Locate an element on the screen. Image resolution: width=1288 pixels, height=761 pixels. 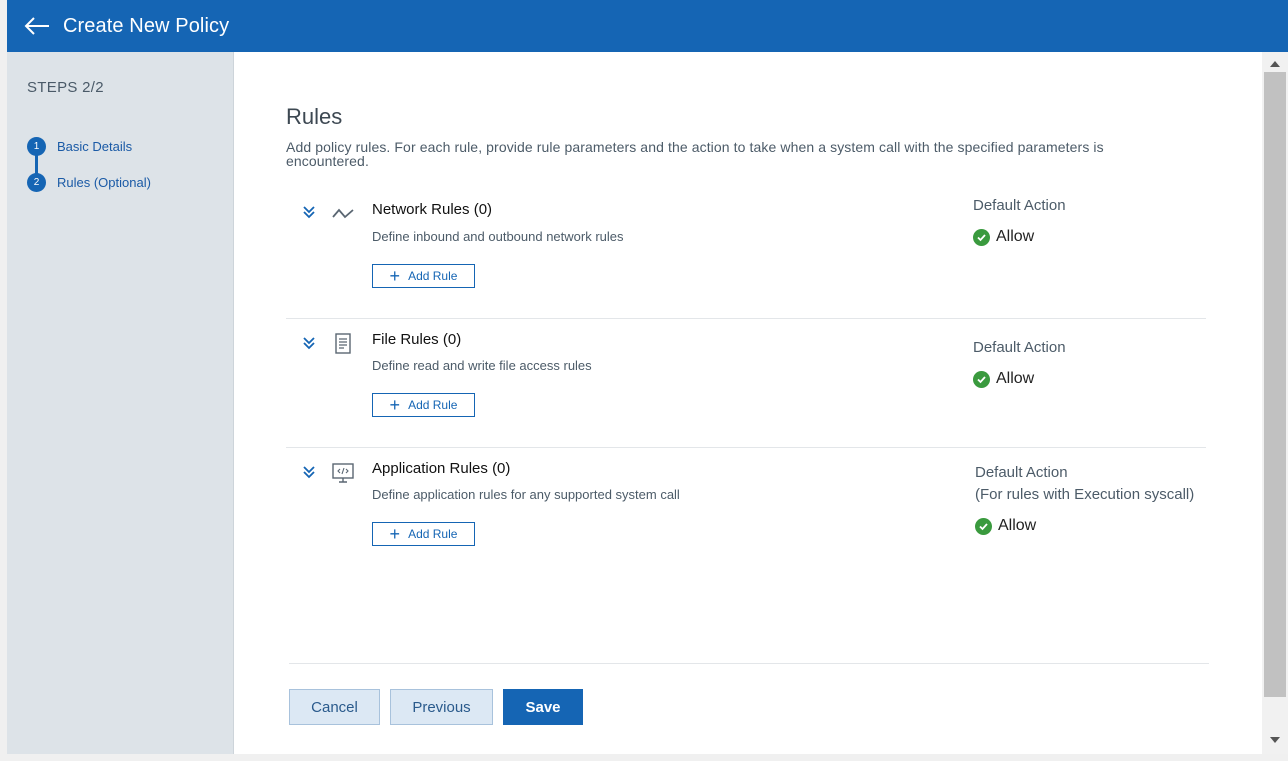
vertical-scrollbar is located at coordinates (1275, 403).